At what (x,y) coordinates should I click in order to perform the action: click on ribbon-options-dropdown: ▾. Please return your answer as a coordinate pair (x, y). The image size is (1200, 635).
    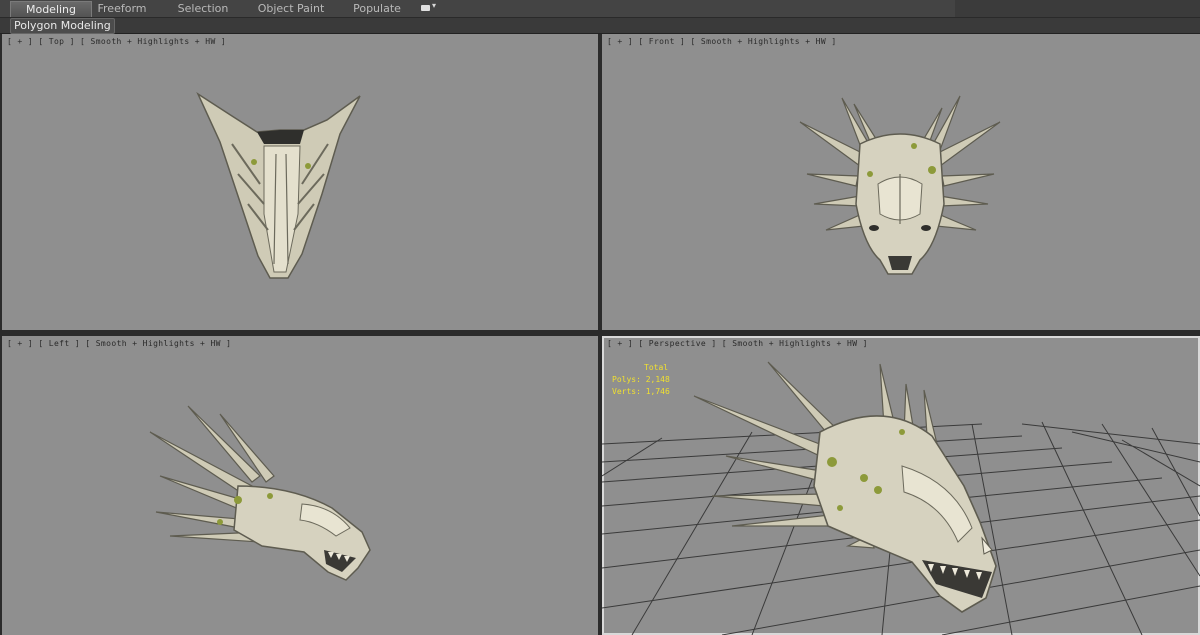
    Looking at the image, I should click on (429, 8).